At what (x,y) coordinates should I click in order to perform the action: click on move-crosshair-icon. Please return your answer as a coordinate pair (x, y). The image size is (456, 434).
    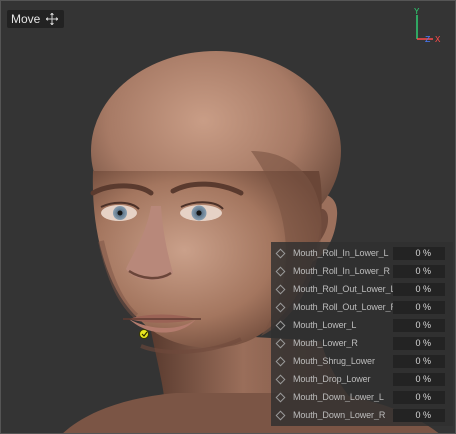
    Looking at the image, I should click on (52, 19).